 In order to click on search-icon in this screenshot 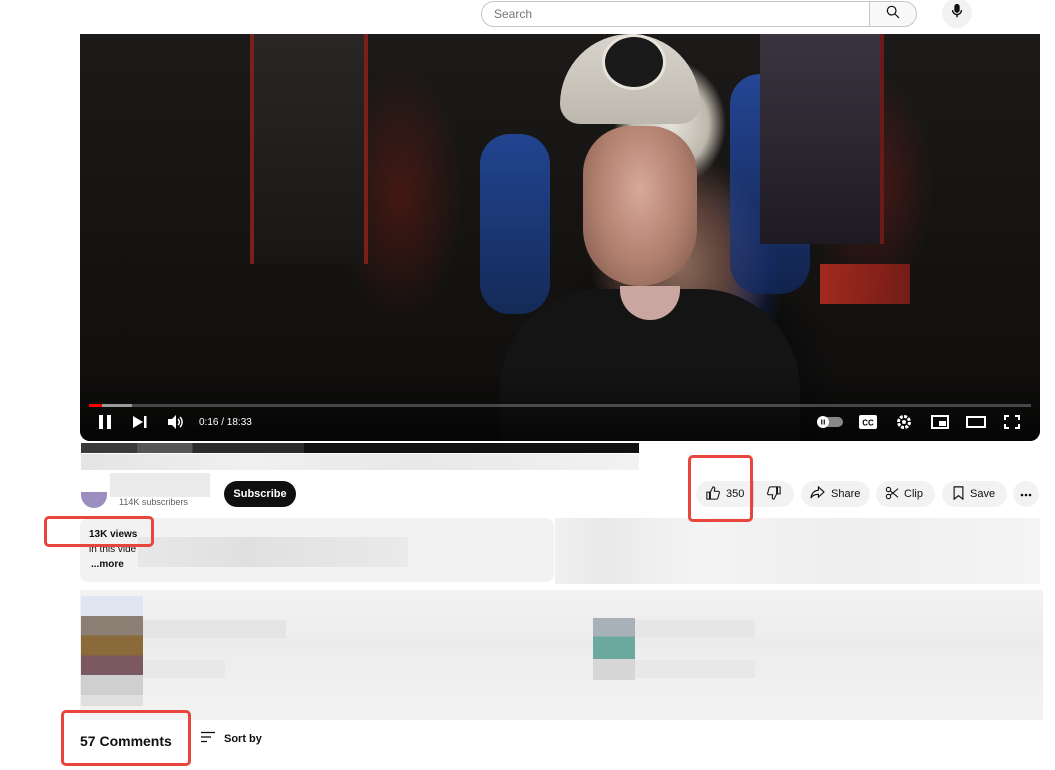, I will do `click(893, 14)`.